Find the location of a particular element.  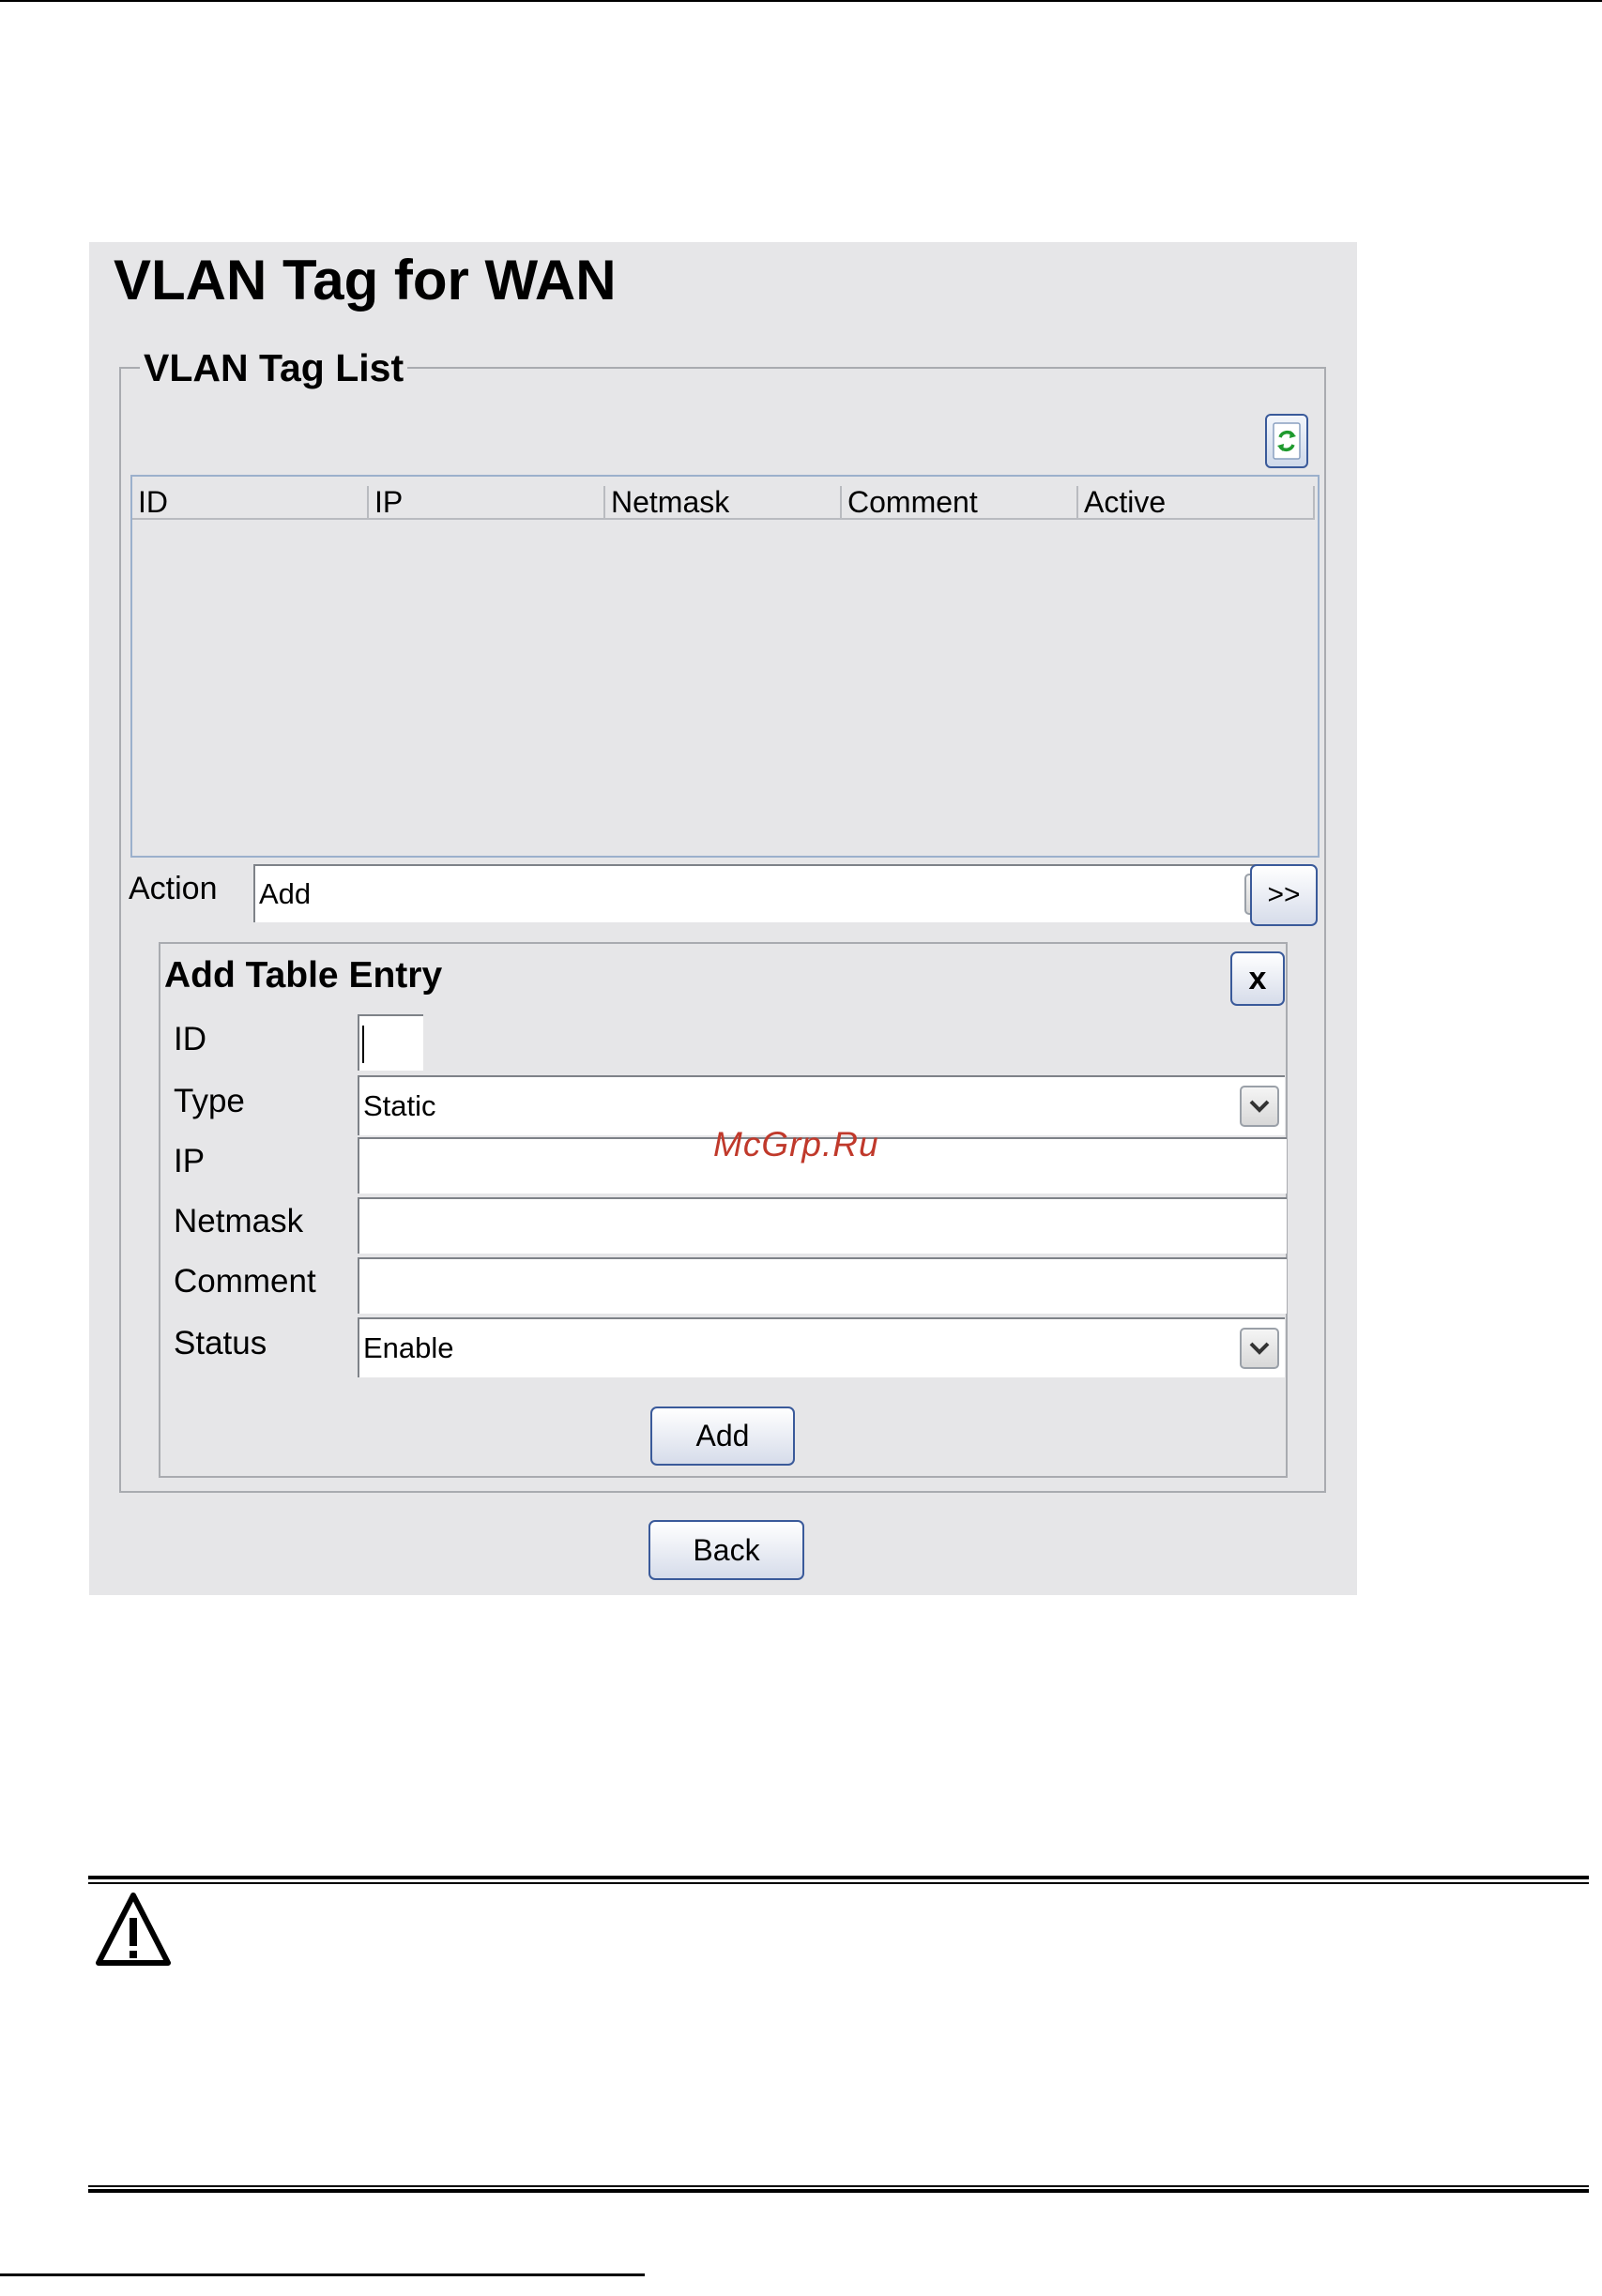

footnote-rule is located at coordinates (322, 2274).